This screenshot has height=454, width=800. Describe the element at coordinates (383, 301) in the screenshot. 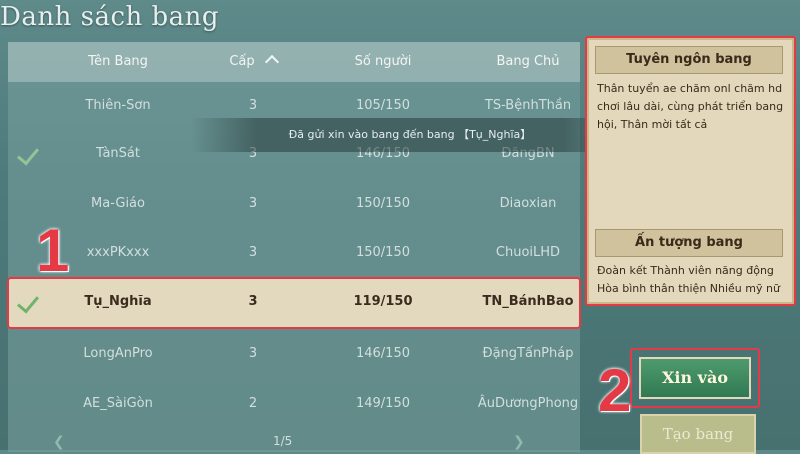

I see `guild-members: 119/150` at that location.